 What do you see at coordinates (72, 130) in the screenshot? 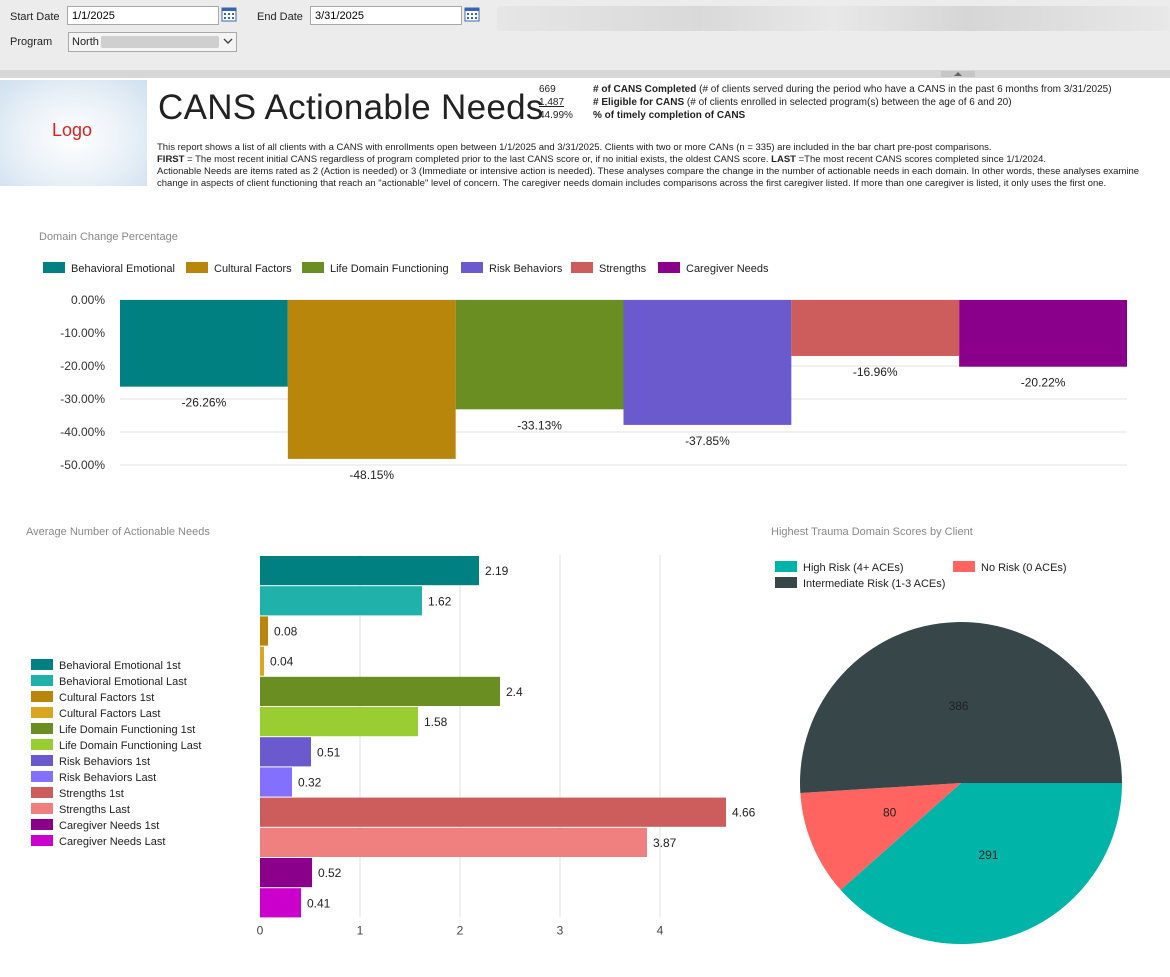
I see `logo-text: Logo` at bounding box center [72, 130].